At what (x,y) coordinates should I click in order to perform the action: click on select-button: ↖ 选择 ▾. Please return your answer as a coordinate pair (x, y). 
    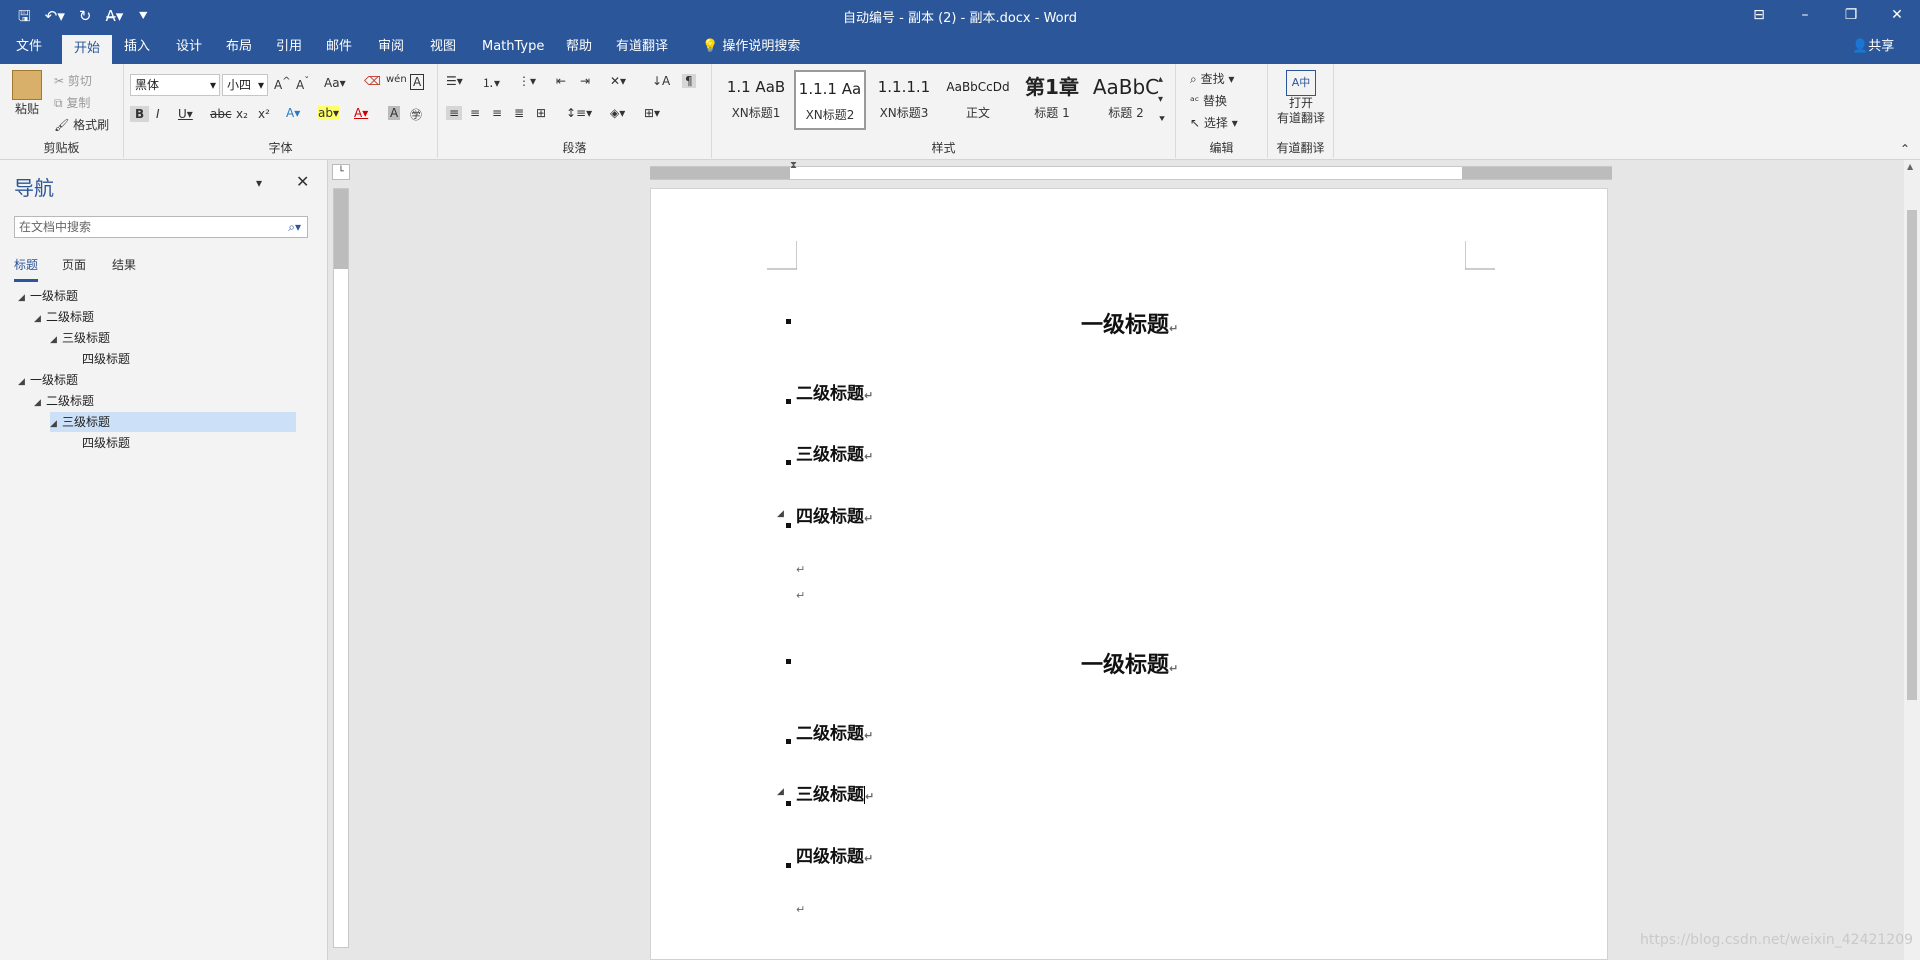
    Looking at the image, I should click on (1214, 122).